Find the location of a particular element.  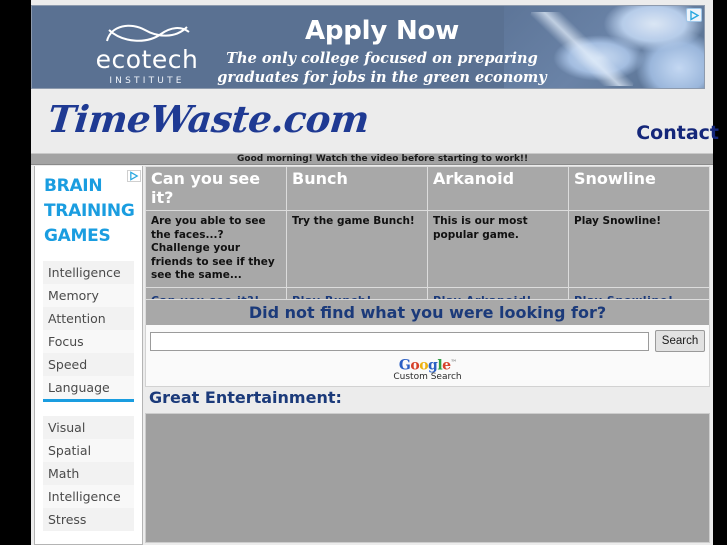

contact-link: Contact is located at coordinates (677, 133).